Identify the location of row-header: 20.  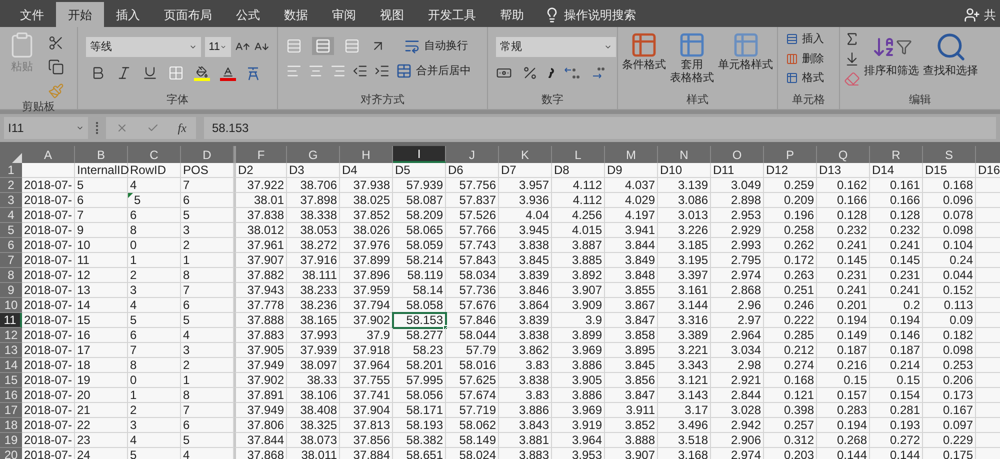
(11, 453).